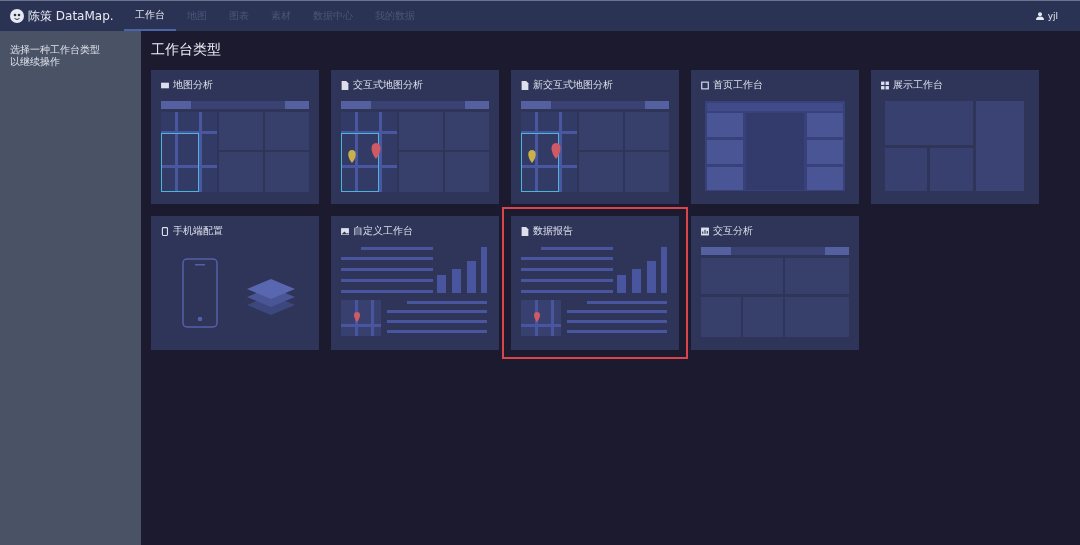  I want to click on workspace-card: 首页工作台, so click(775, 137).